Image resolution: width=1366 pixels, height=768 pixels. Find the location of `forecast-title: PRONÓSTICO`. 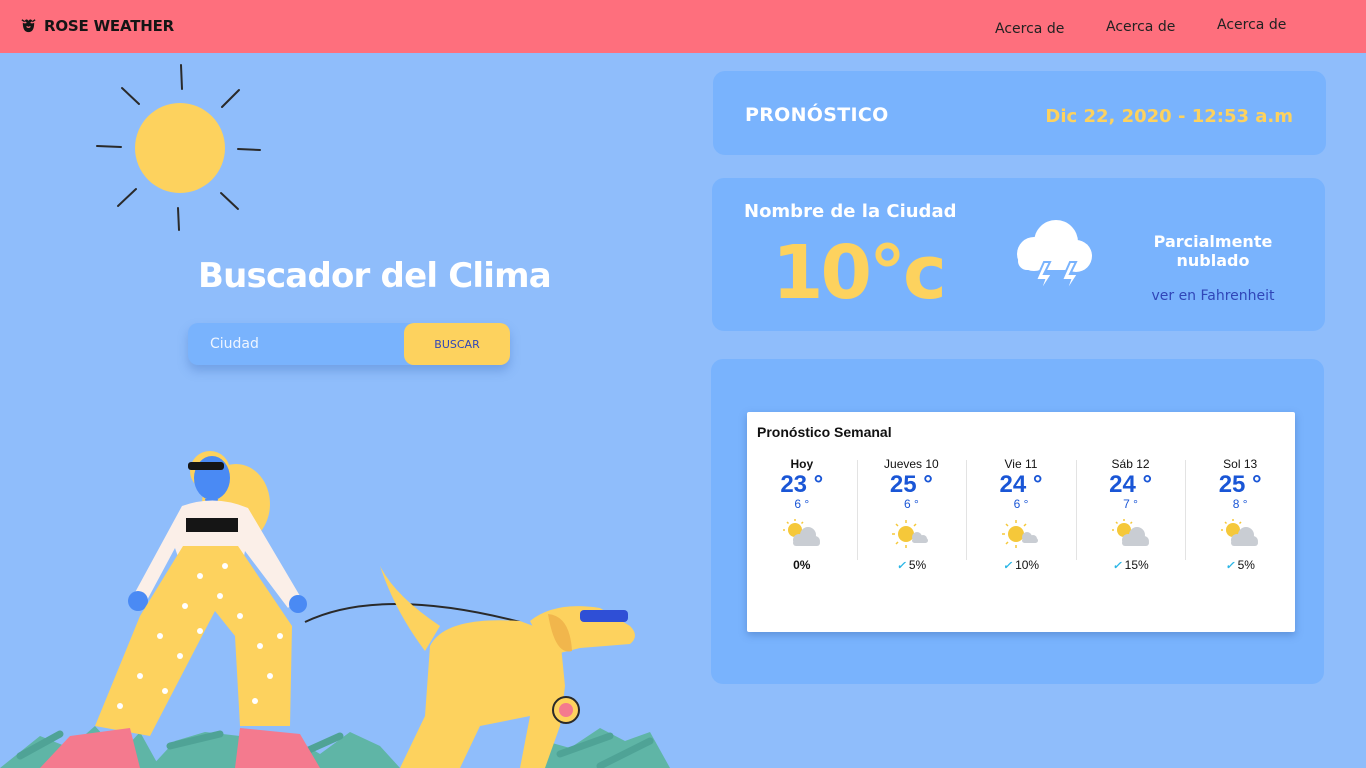

forecast-title: PRONÓSTICO is located at coordinates (817, 115).